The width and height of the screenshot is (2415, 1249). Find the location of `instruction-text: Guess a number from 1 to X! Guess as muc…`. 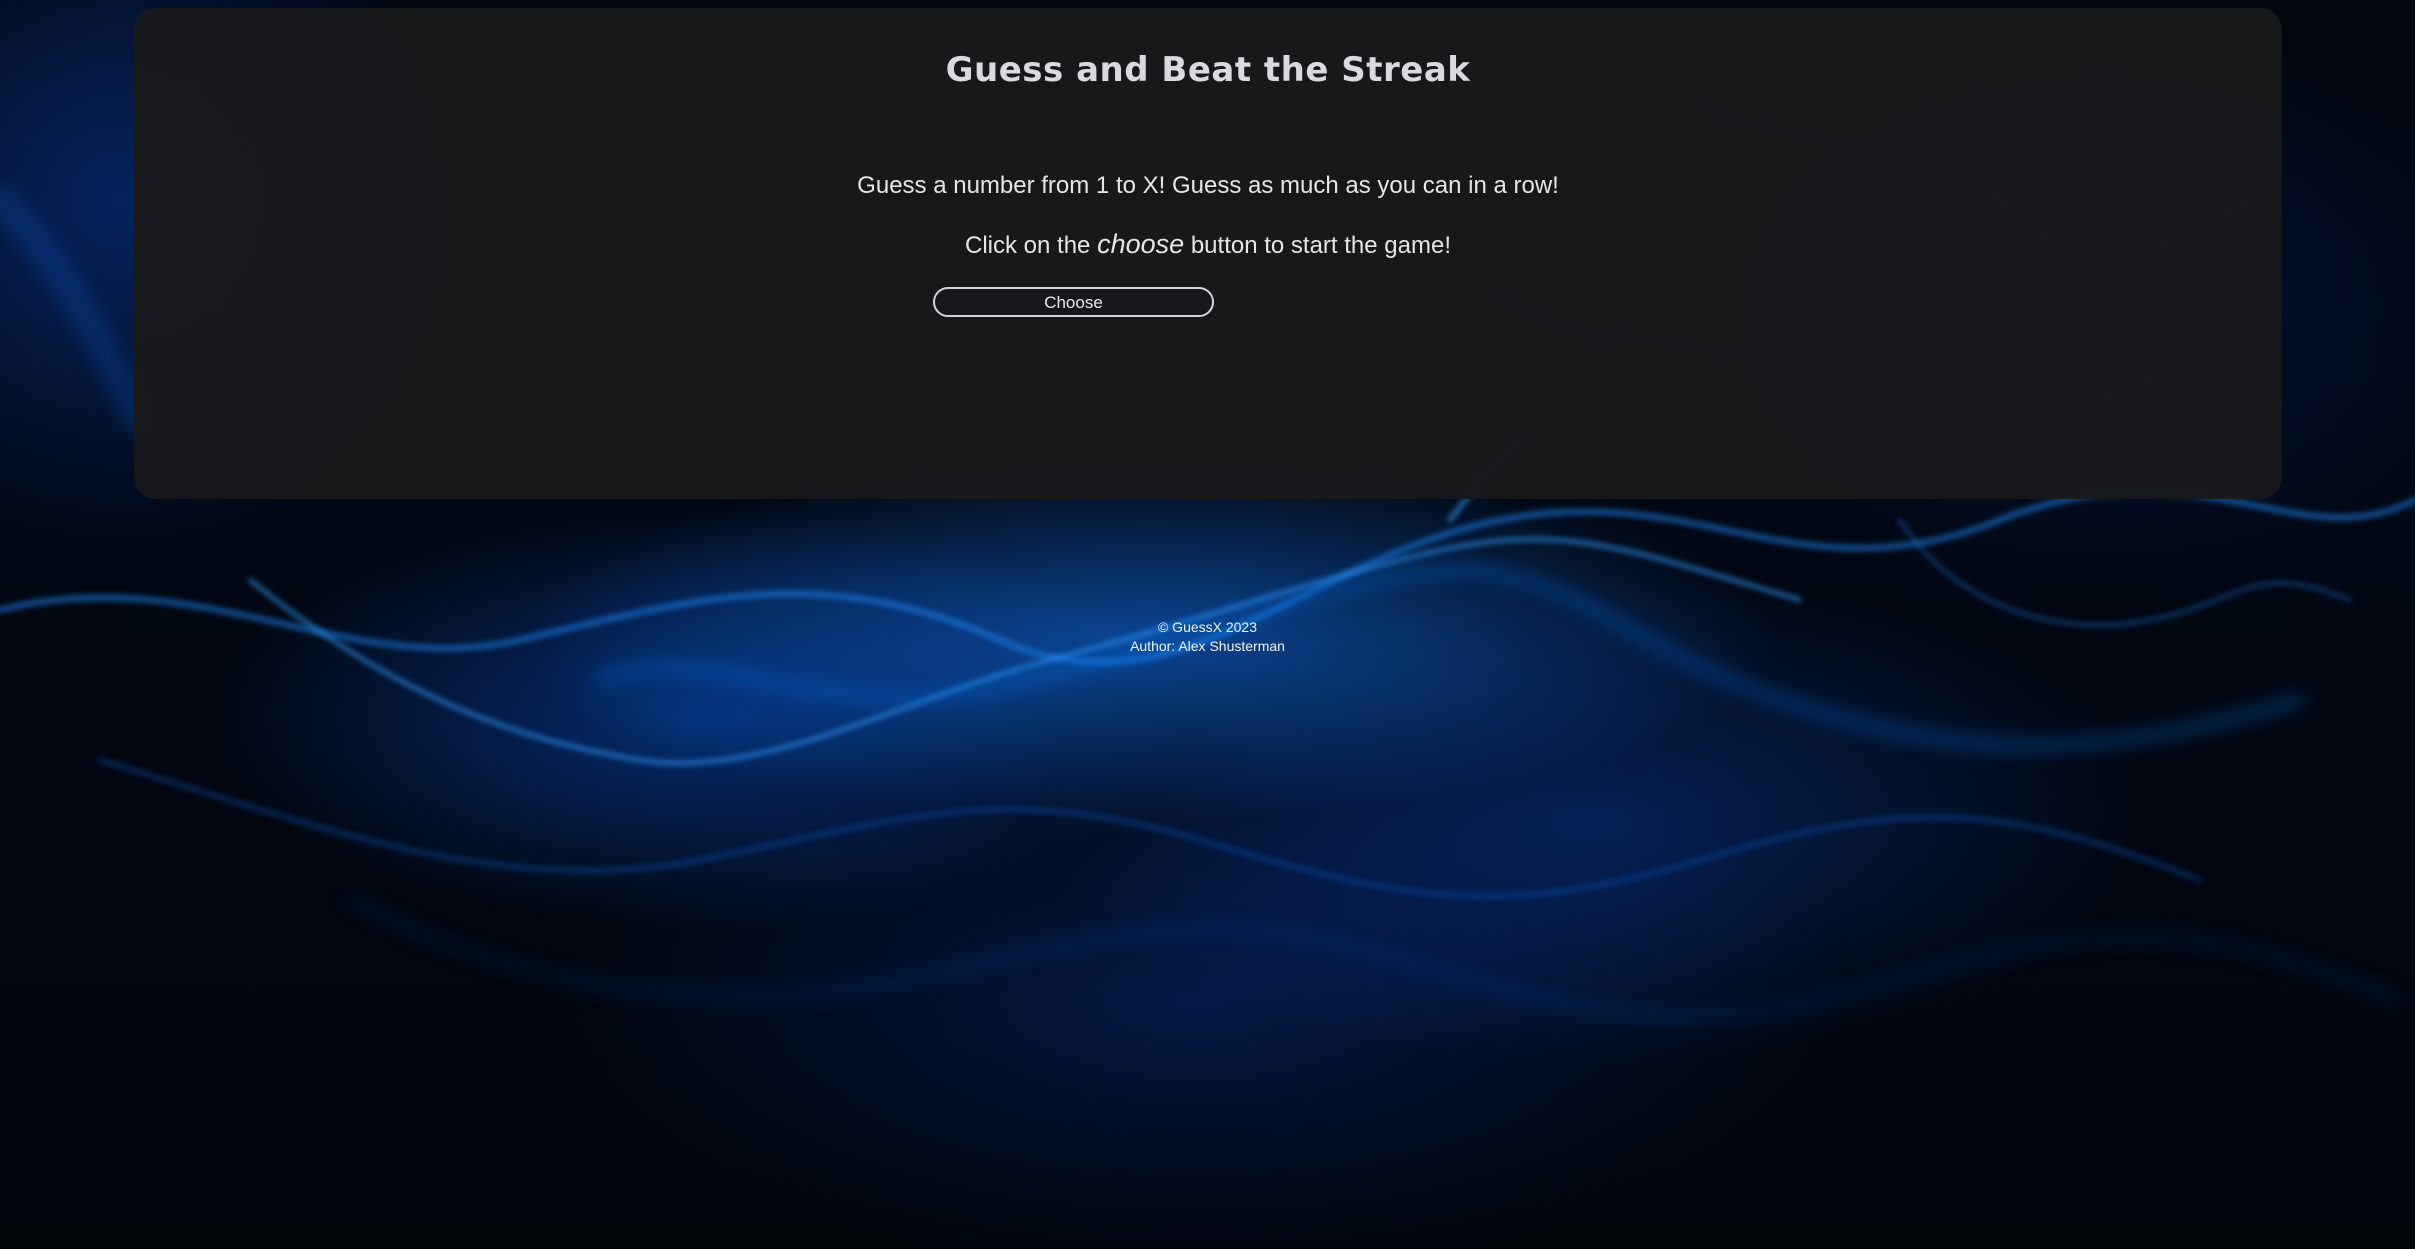

instruction-text: Guess a number from 1 to X! Guess as muc… is located at coordinates (1208, 185).